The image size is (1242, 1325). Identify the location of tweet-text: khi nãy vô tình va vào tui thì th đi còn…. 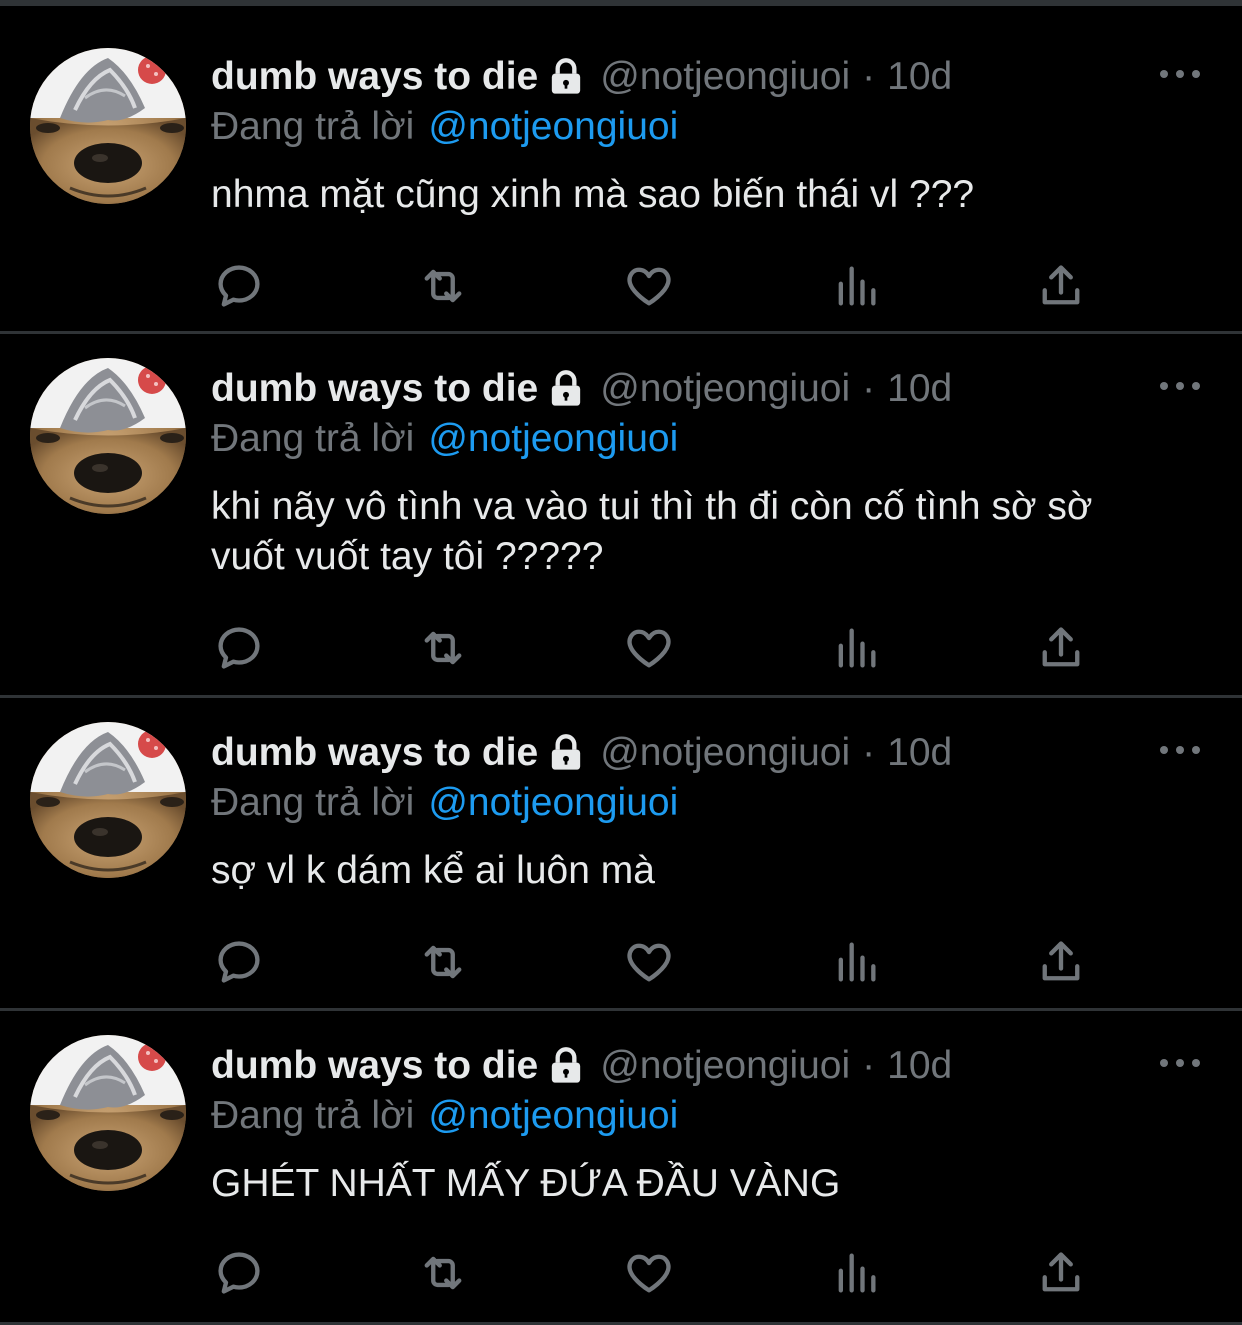
(716, 532).